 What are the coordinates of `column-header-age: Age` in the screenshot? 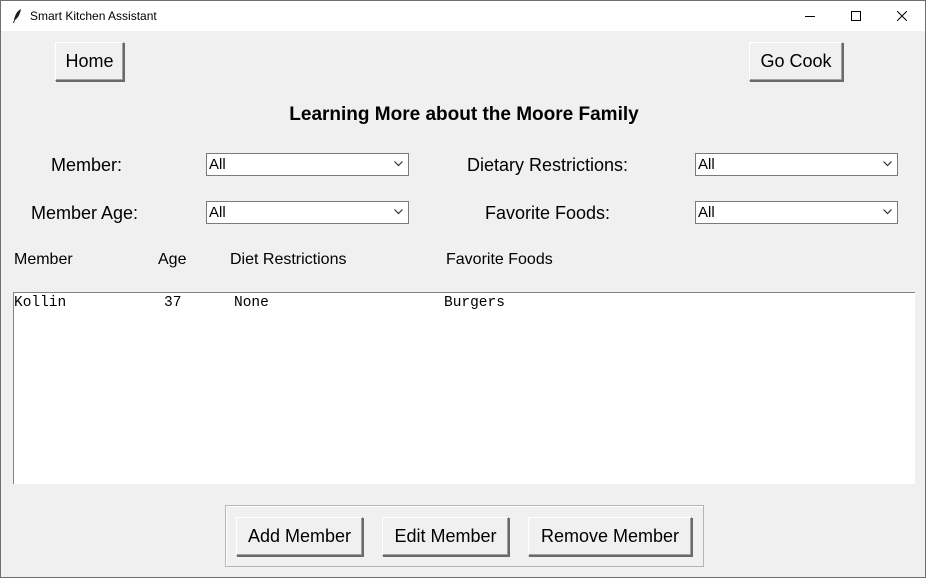 It's located at (172, 259).